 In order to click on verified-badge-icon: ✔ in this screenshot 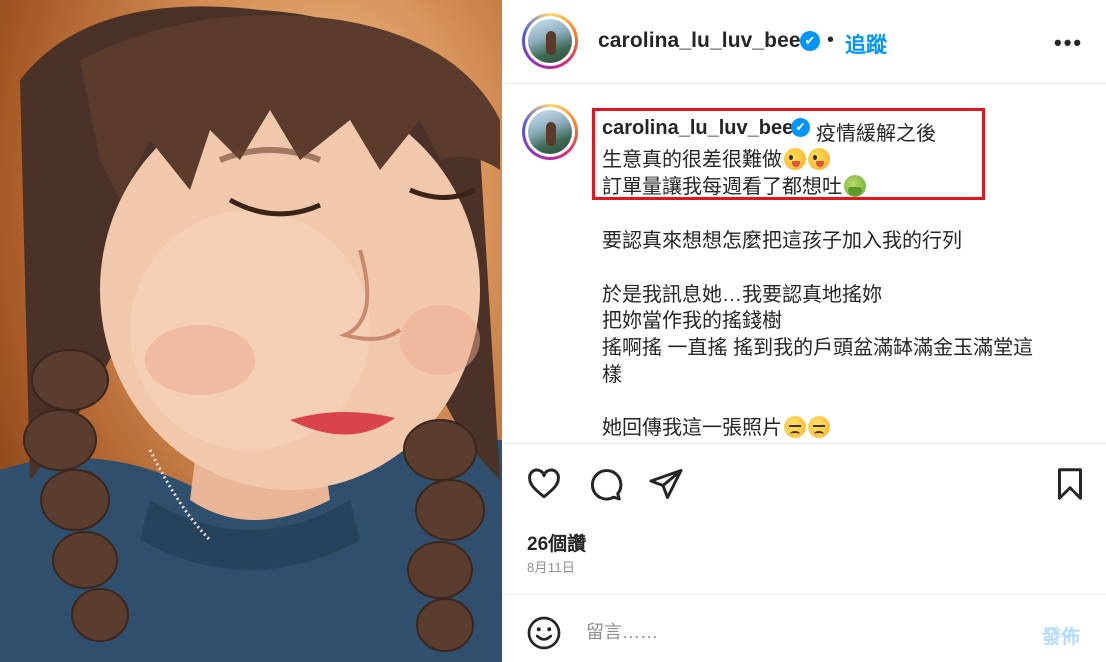, I will do `click(810, 41)`.